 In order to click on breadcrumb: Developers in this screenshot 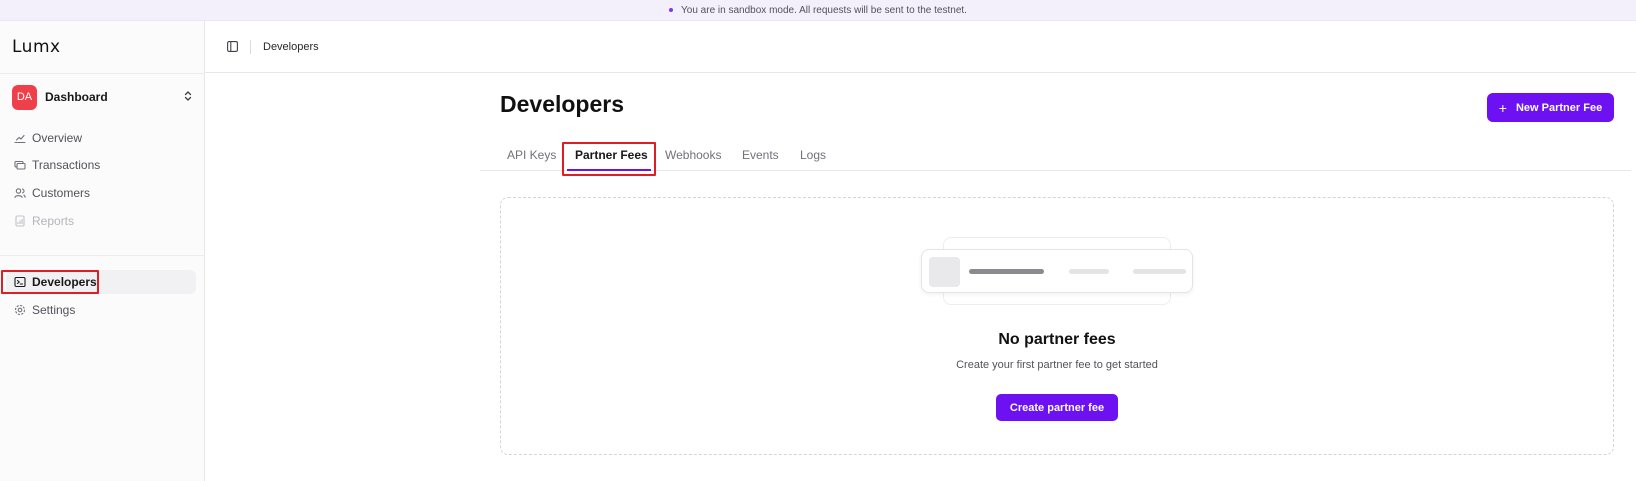, I will do `click(291, 47)`.